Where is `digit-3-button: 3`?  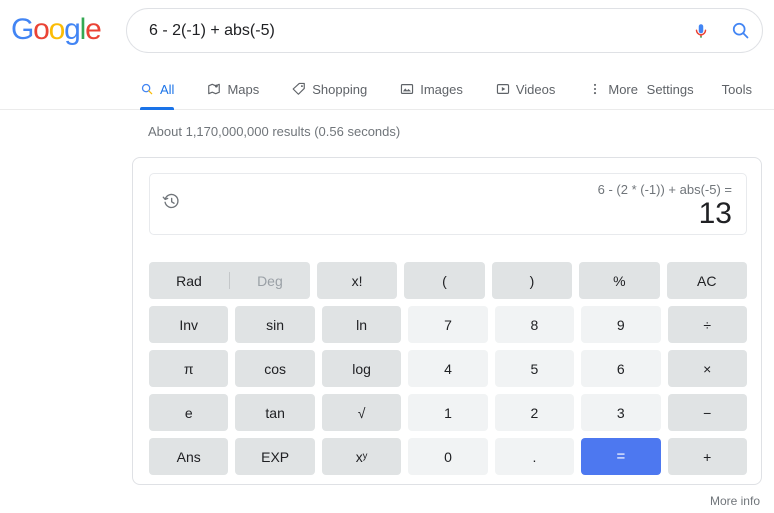
digit-3-button: 3 is located at coordinates (621, 412).